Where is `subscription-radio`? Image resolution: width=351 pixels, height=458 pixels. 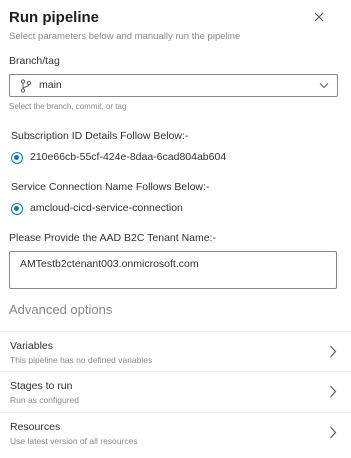
subscription-radio is located at coordinates (17, 158).